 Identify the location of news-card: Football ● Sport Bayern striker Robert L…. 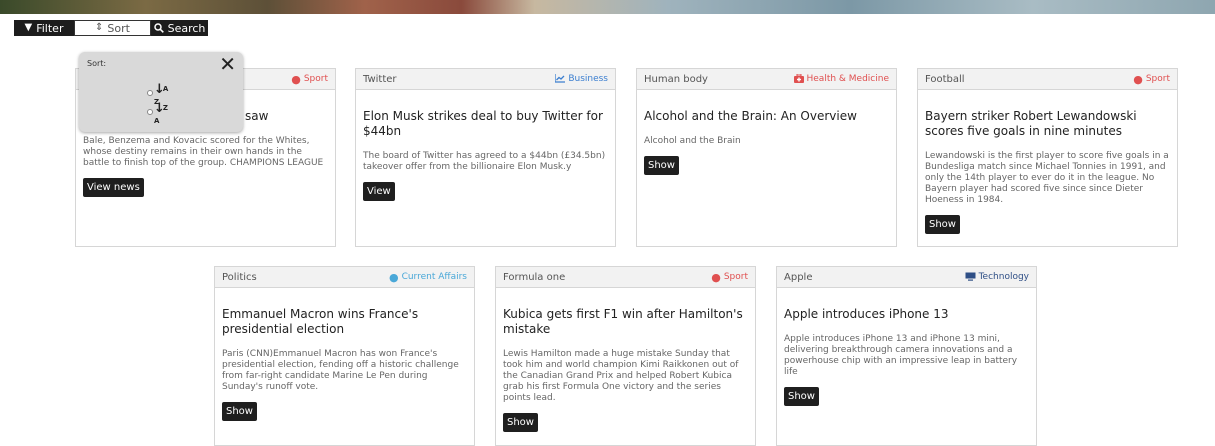
(1047, 157).